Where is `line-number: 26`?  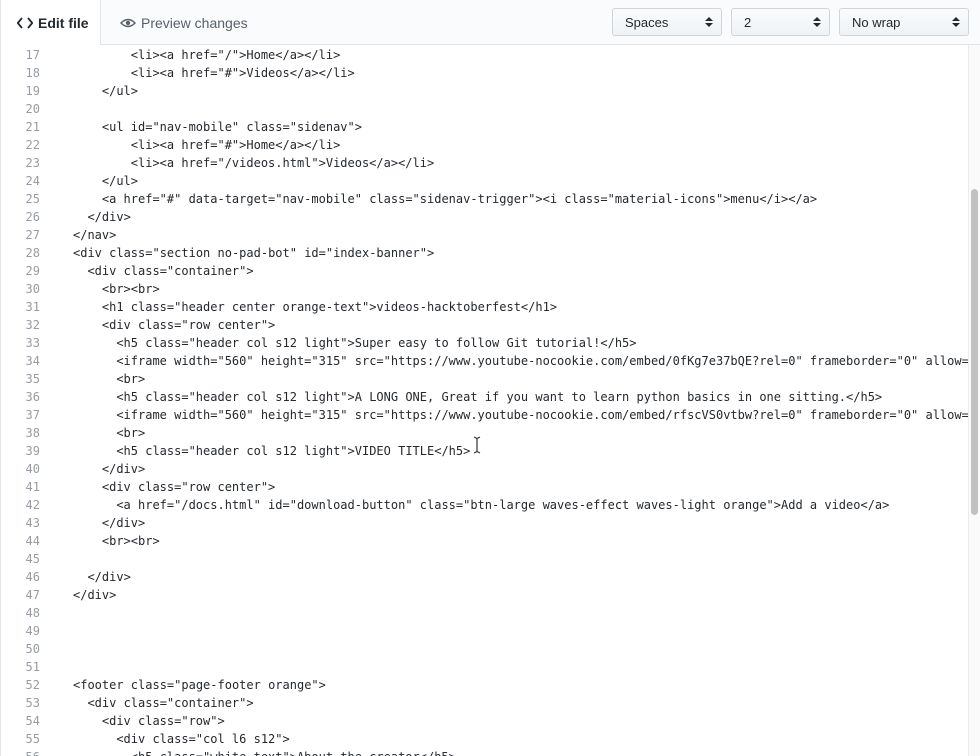
line-number: 26 is located at coordinates (32, 217).